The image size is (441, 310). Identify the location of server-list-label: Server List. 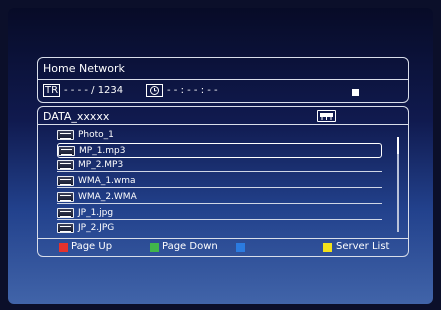
(362, 247).